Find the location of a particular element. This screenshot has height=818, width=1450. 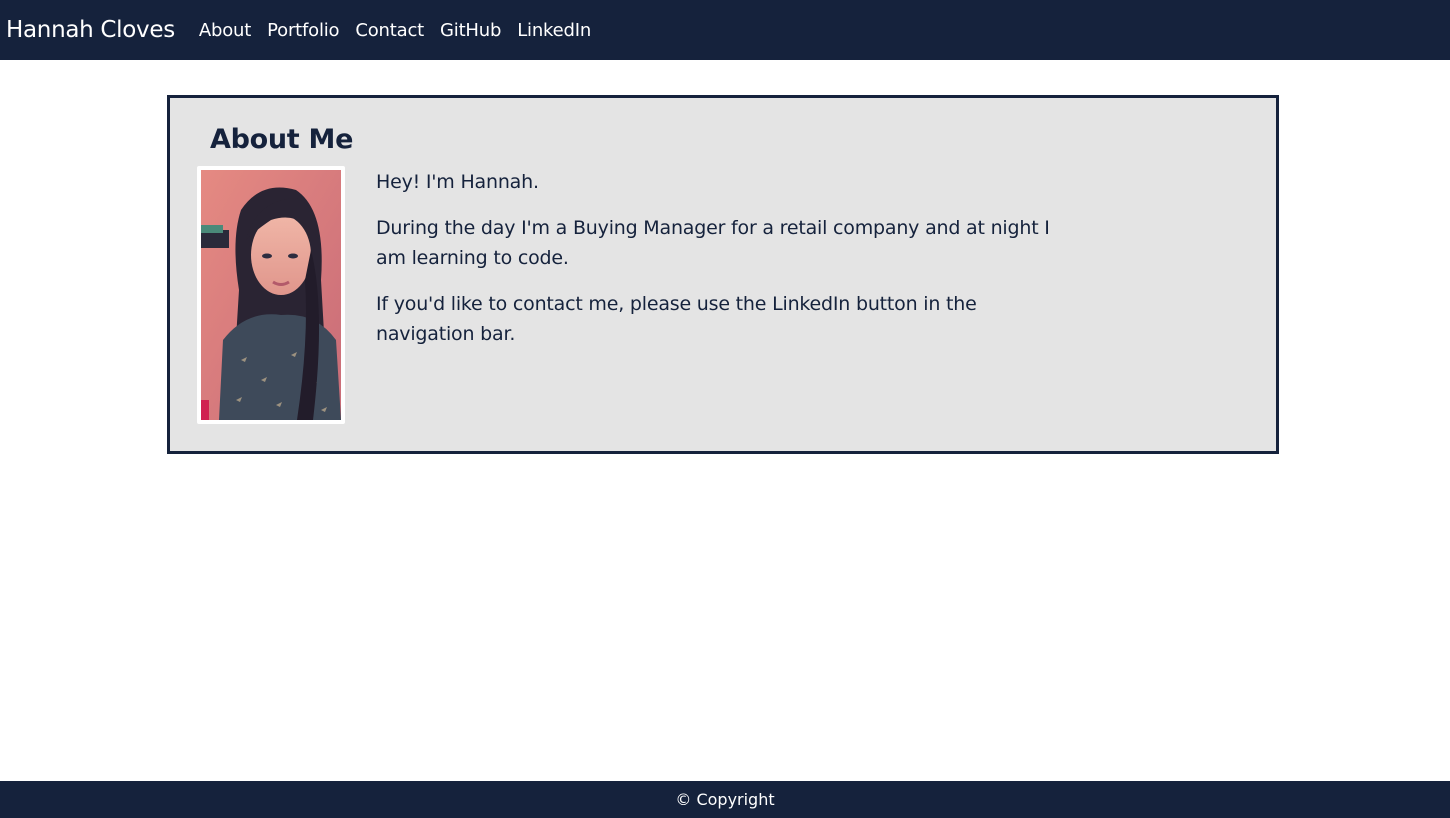

profile-photo-image is located at coordinates (271, 295).